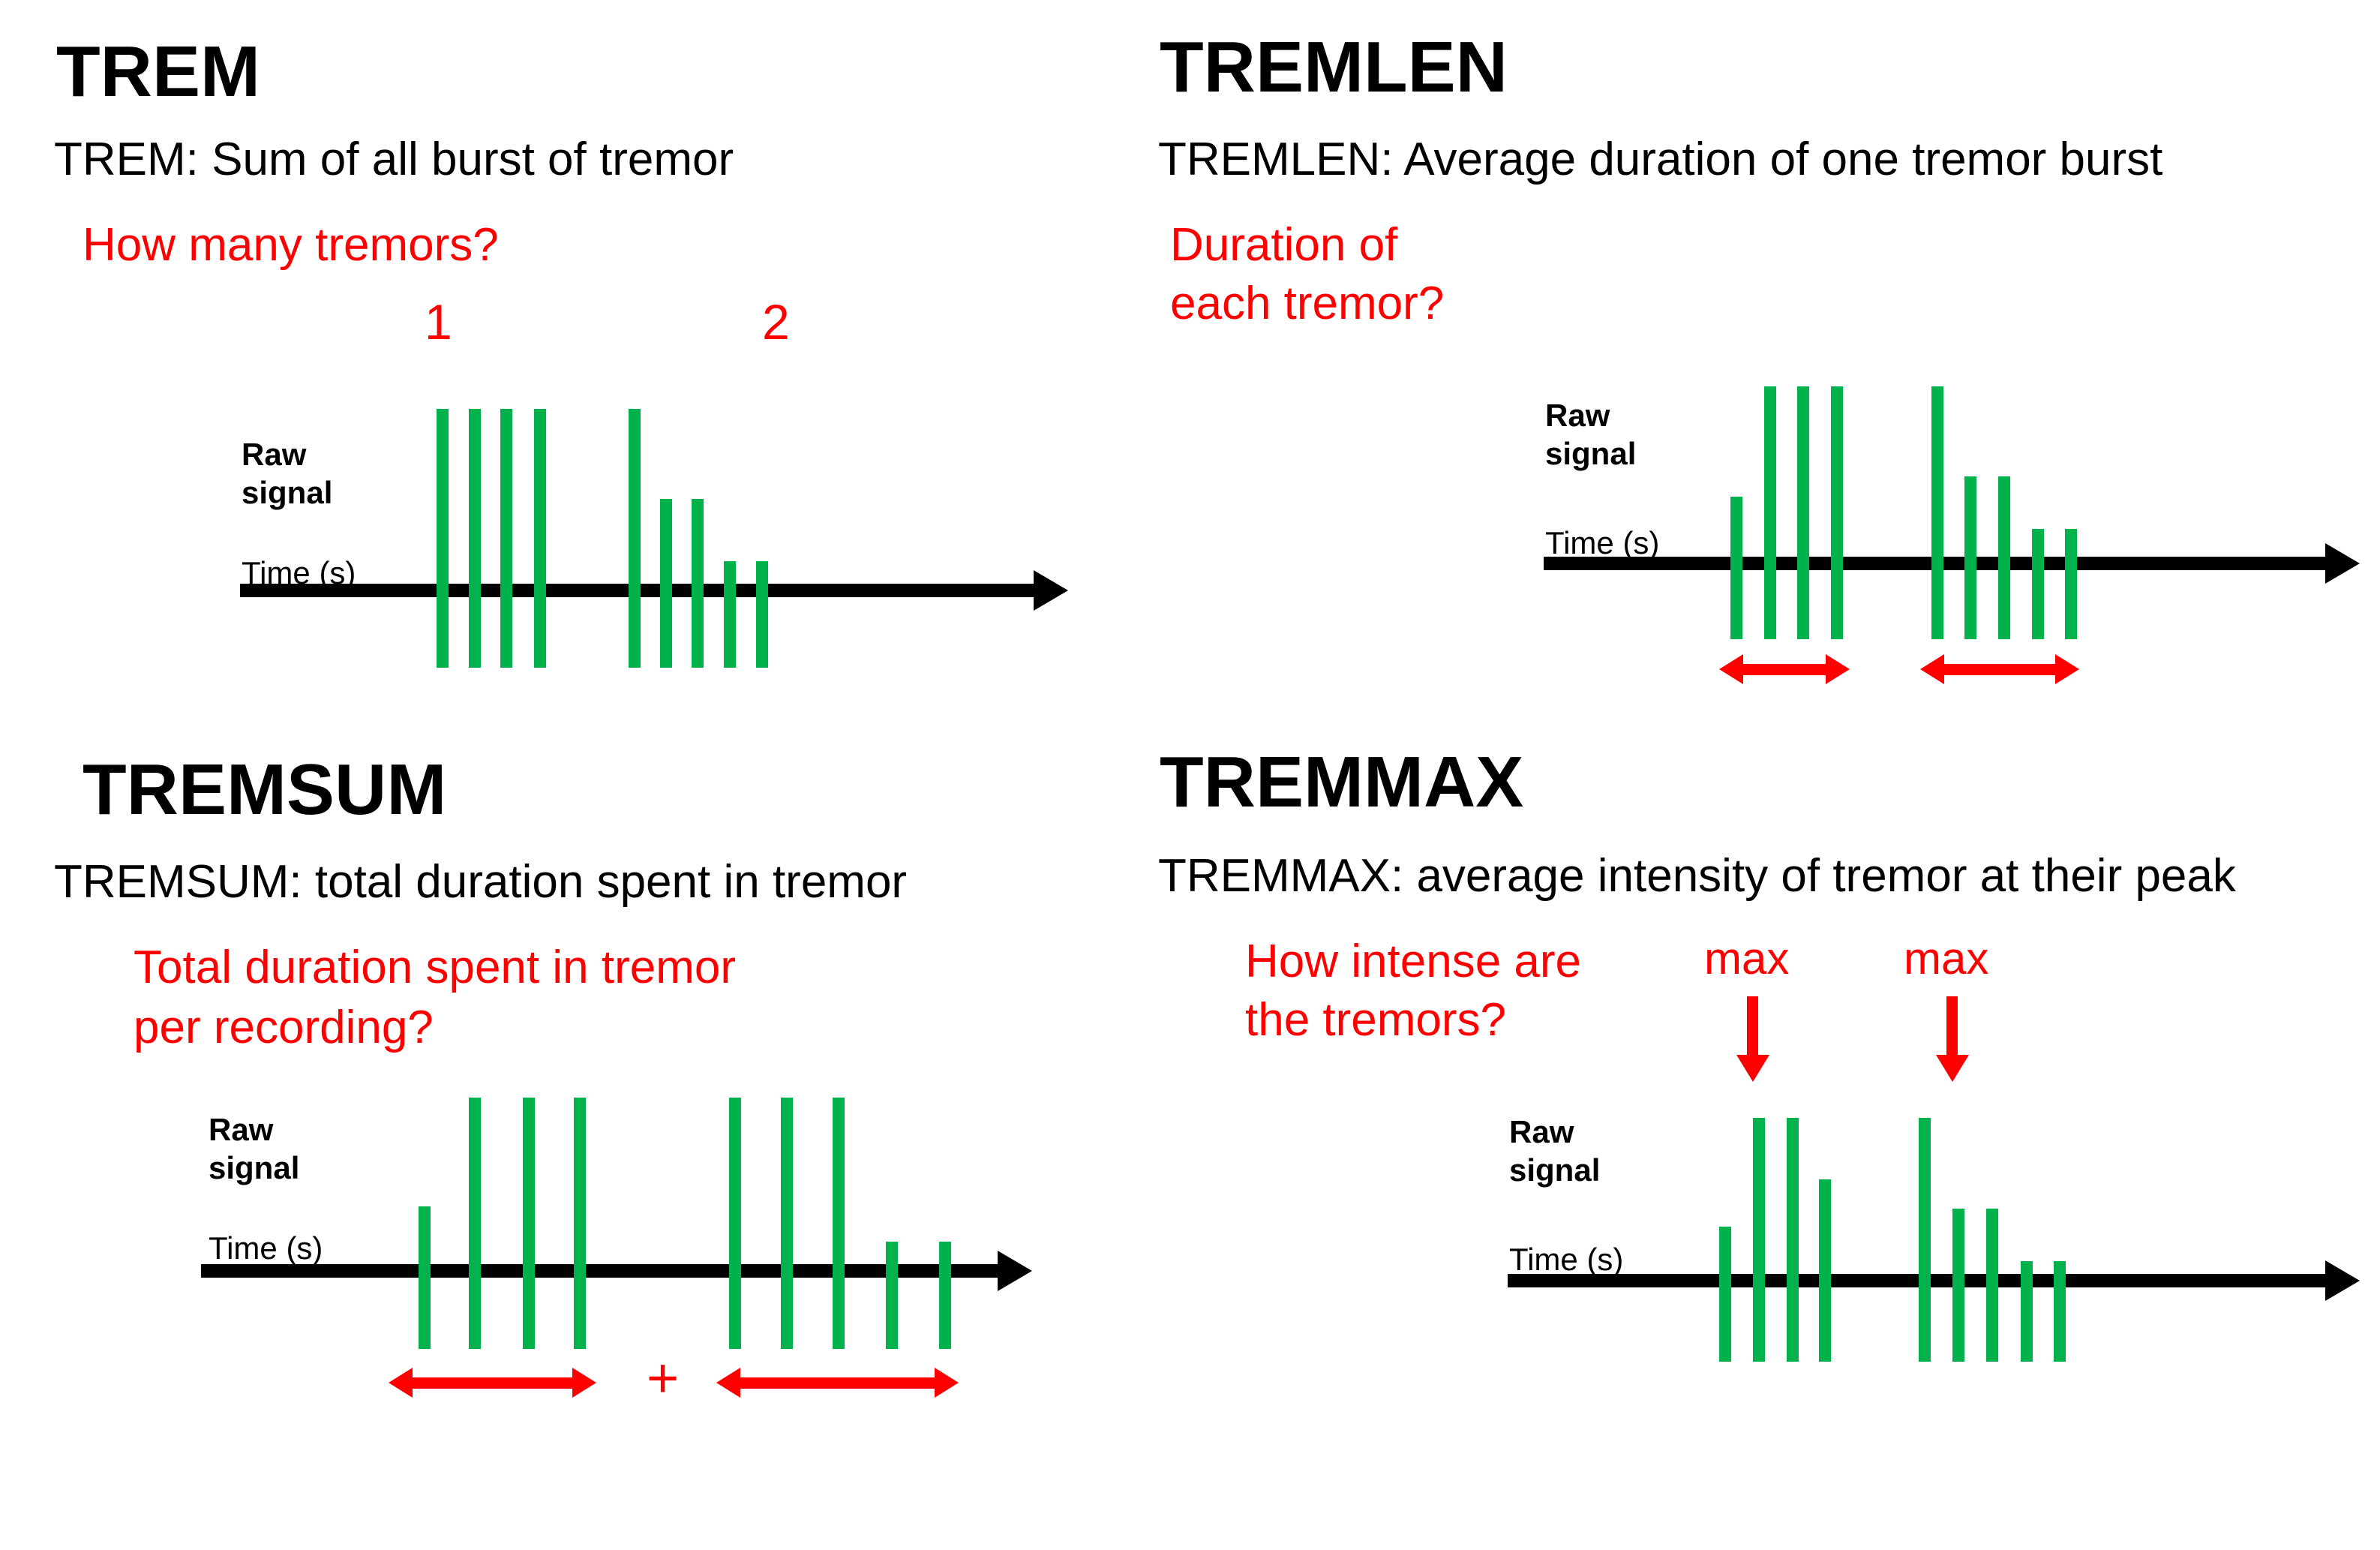 This screenshot has width=2380, height=1550. I want to click on plus-operator: +, so click(663, 1378).